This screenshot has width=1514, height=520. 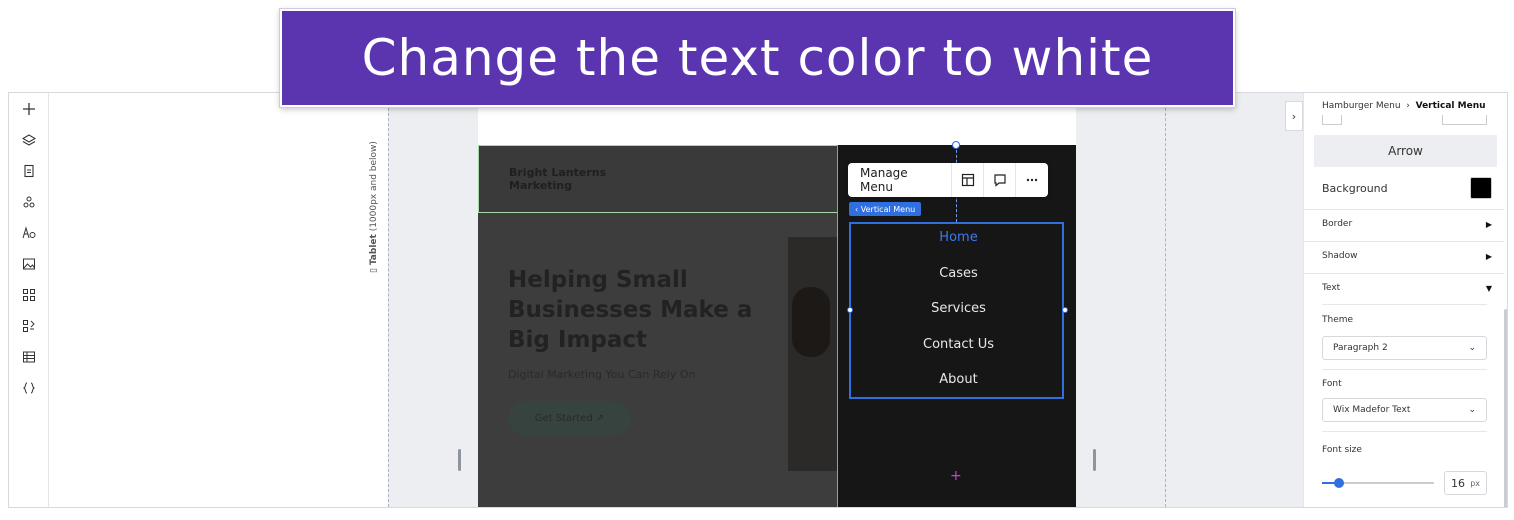 What do you see at coordinates (558, 179) in the screenshot?
I see `brand-name: Bright Lanterns Marketing` at bounding box center [558, 179].